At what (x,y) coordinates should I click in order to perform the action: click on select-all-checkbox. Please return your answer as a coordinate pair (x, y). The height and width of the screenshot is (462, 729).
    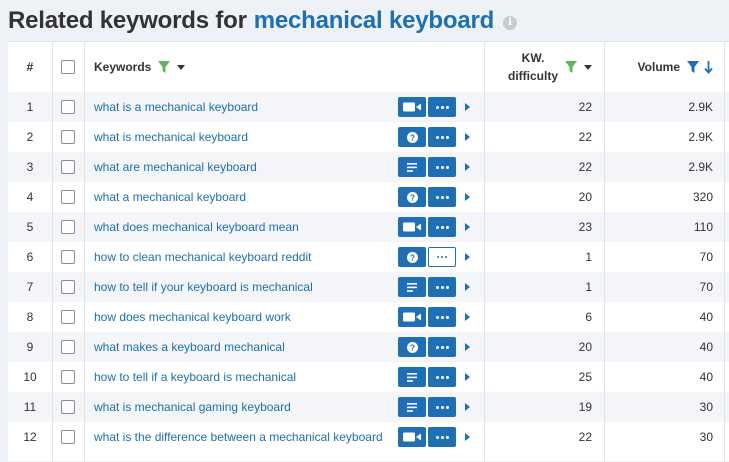
    Looking at the image, I should click on (68, 67).